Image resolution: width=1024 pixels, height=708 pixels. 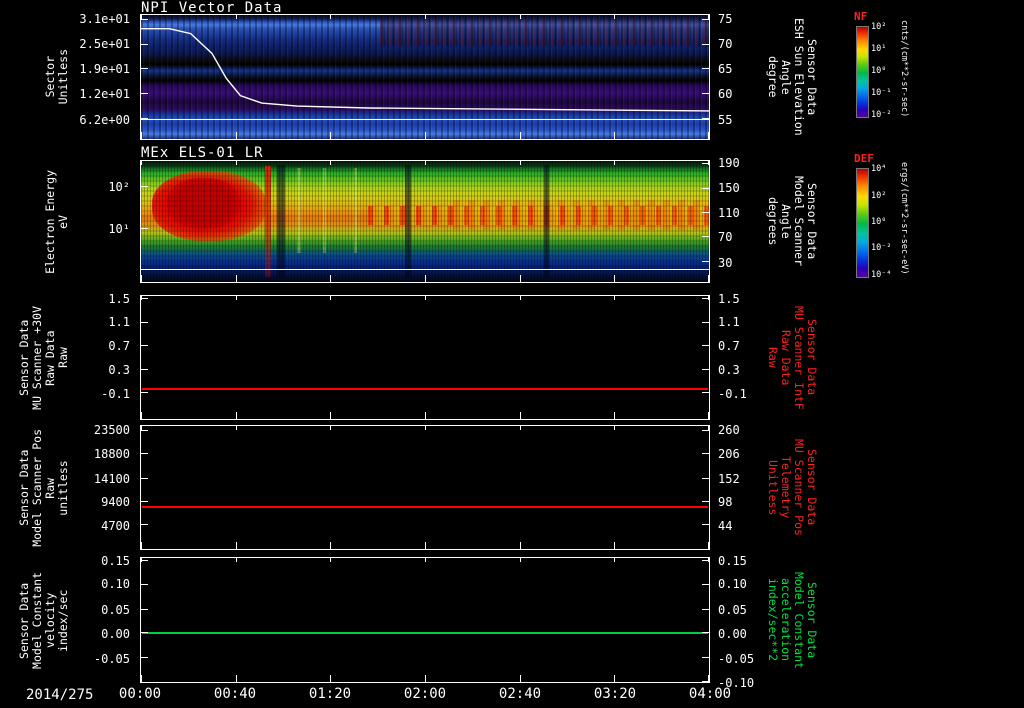 What do you see at coordinates (43, 357) in the screenshot?
I see `y-axis-left-label-text: Sensor Data MU Scanner +30V Raw Data Raw` at bounding box center [43, 357].